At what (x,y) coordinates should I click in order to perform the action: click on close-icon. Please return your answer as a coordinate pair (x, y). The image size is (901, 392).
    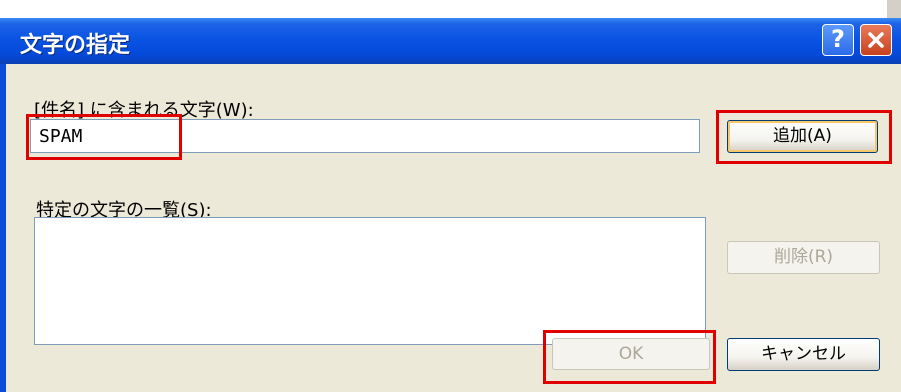
    Looking at the image, I should click on (876, 40).